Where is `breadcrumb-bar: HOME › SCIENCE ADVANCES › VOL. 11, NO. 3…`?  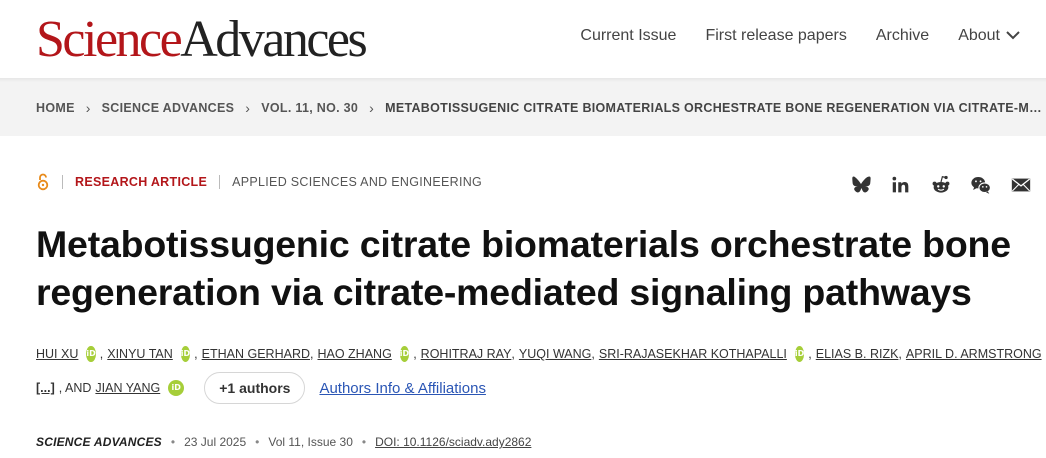 breadcrumb-bar: HOME › SCIENCE ADVANCES › VOL. 11, NO. 3… is located at coordinates (523, 107).